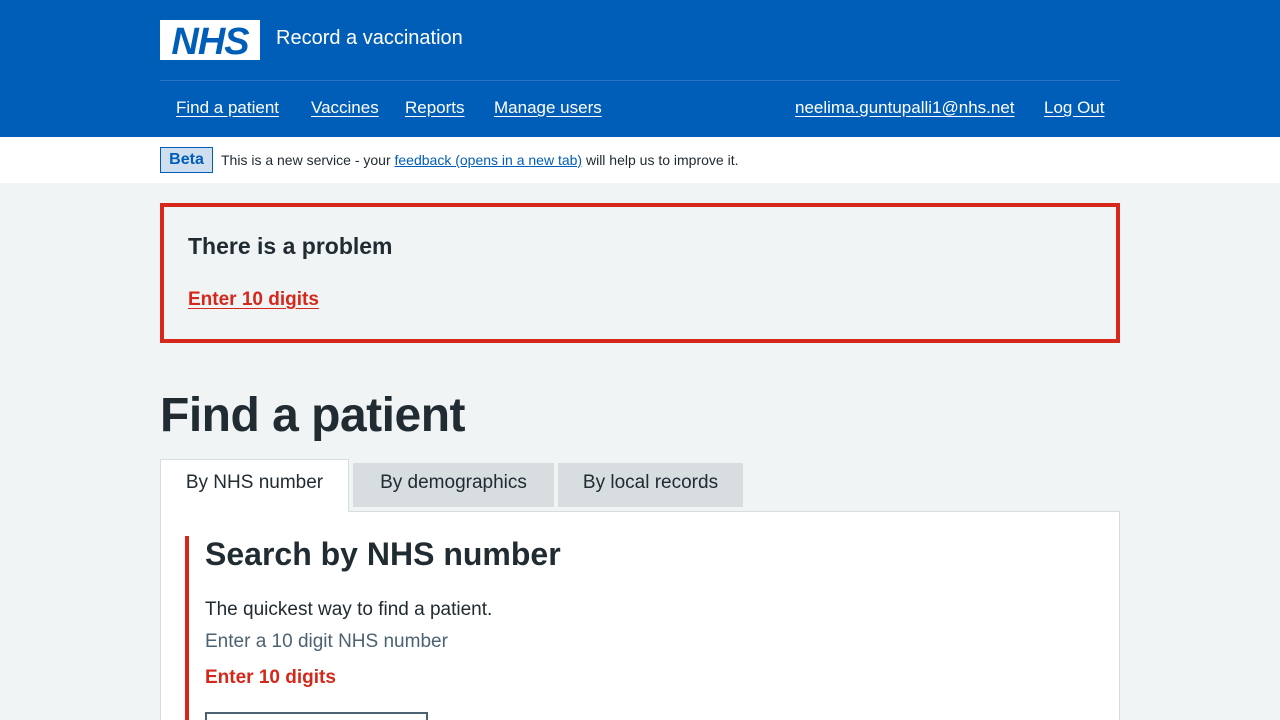 This screenshot has height=720, width=1280. Describe the element at coordinates (326, 641) in the screenshot. I see `nhs-number-hint: Enter a 10 digit NHS number` at that location.